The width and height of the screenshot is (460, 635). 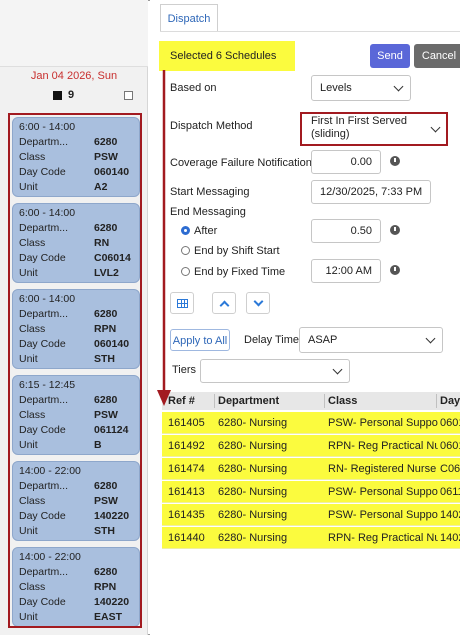 What do you see at coordinates (164, 238) in the screenshot?
I see `annotation-arrow` at bounding box center [164, 238].